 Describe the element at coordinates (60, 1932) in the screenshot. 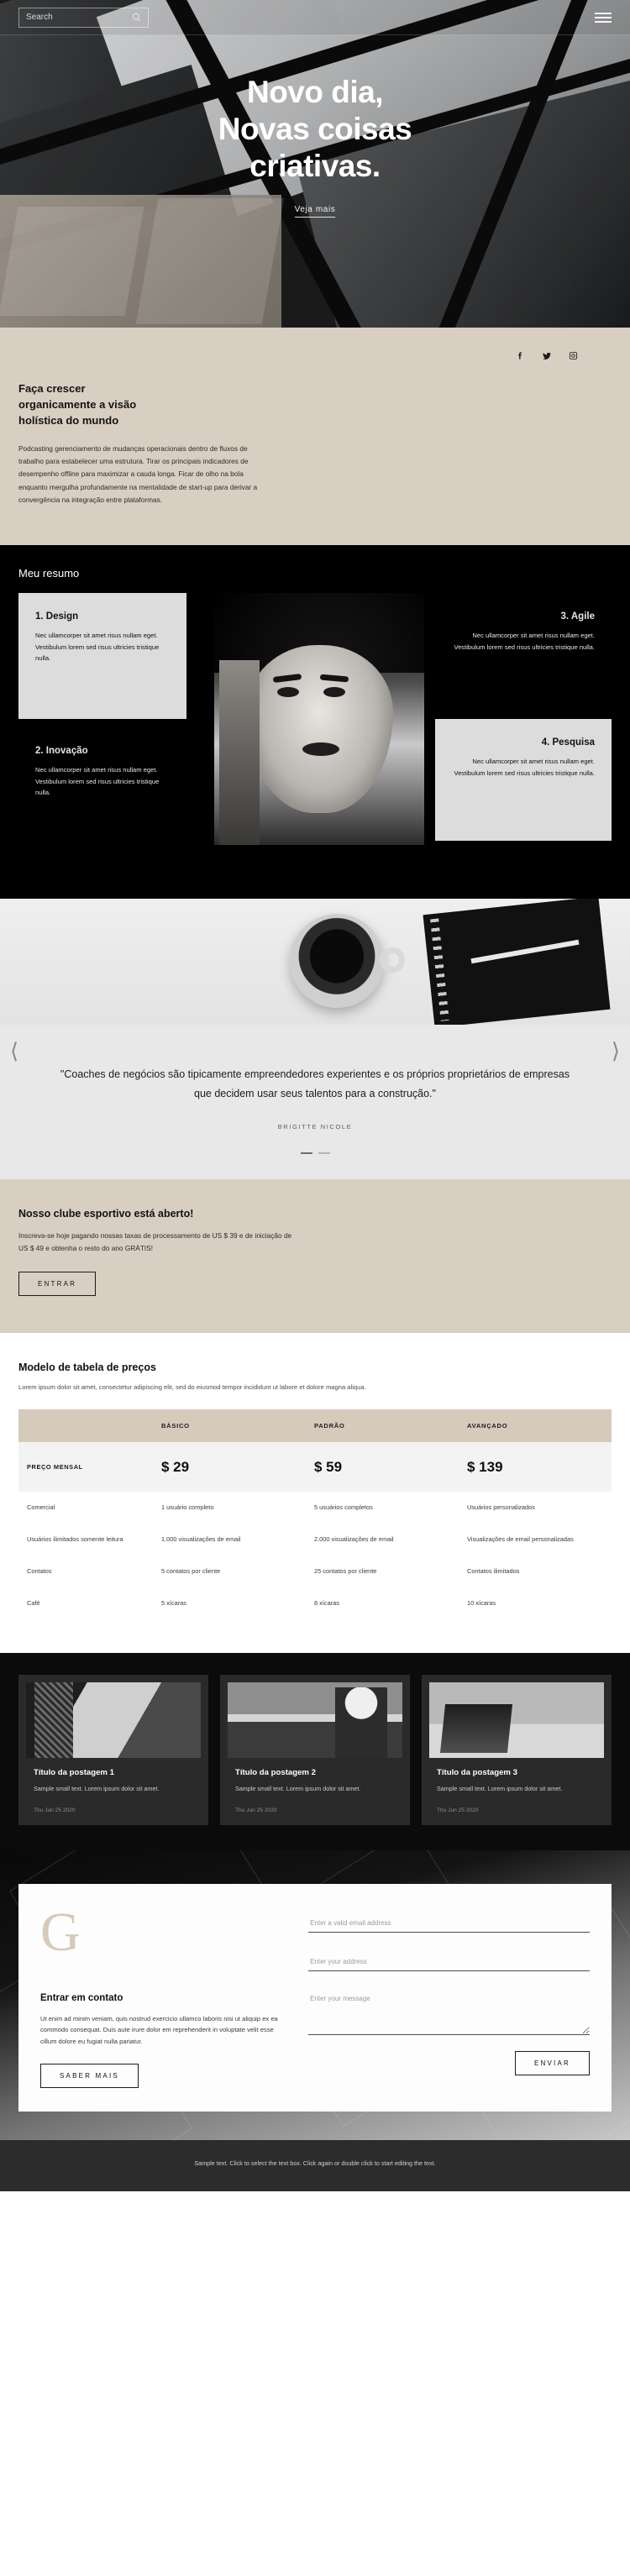

I see `contact-monogram: G` at that location.